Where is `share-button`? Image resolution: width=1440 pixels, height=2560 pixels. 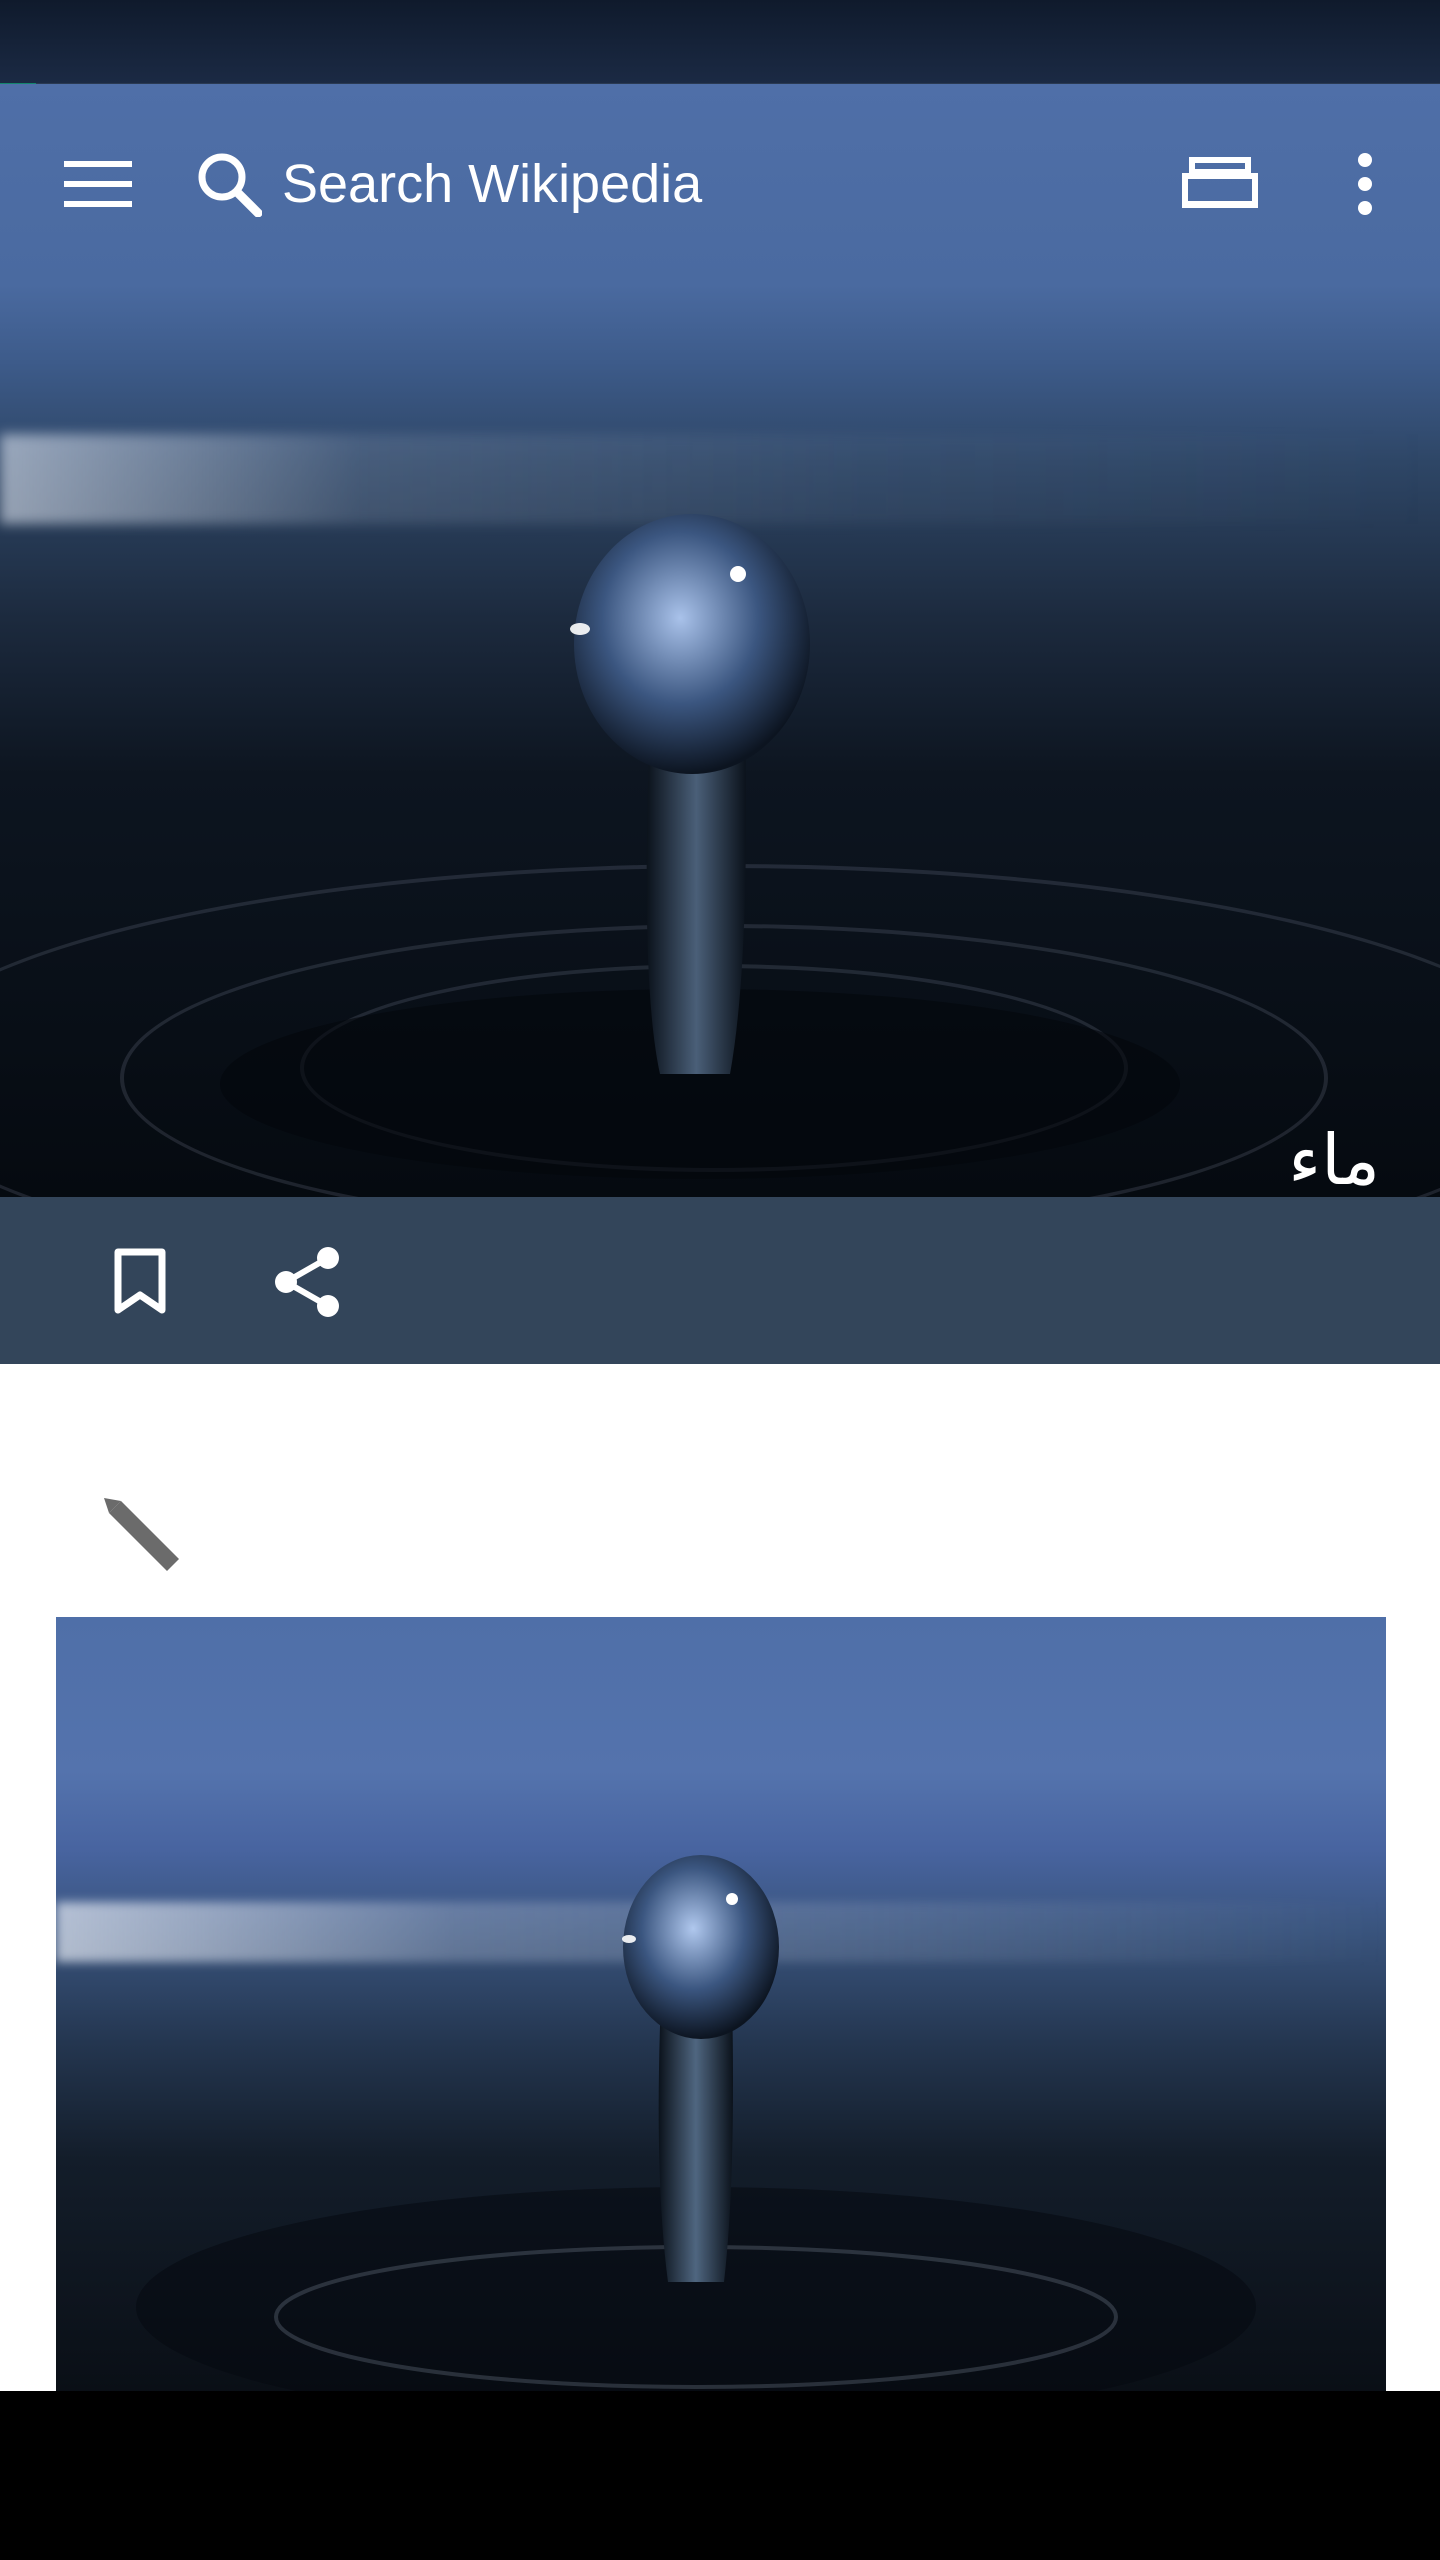
share-button is located at coordinates (308, 1282).